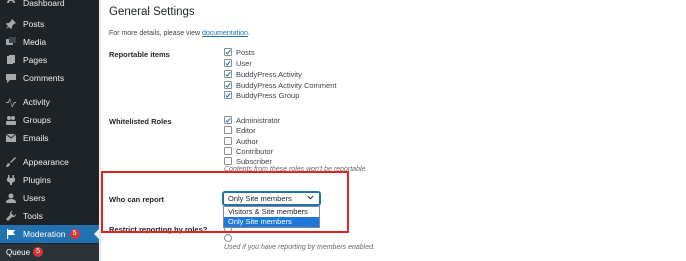 The height and width of the screenshot is (261, 686). What do you see at coordinates (248, 33) in the screenshot?
I see `help-text-suffix: .` at bounding box center [248, 33].